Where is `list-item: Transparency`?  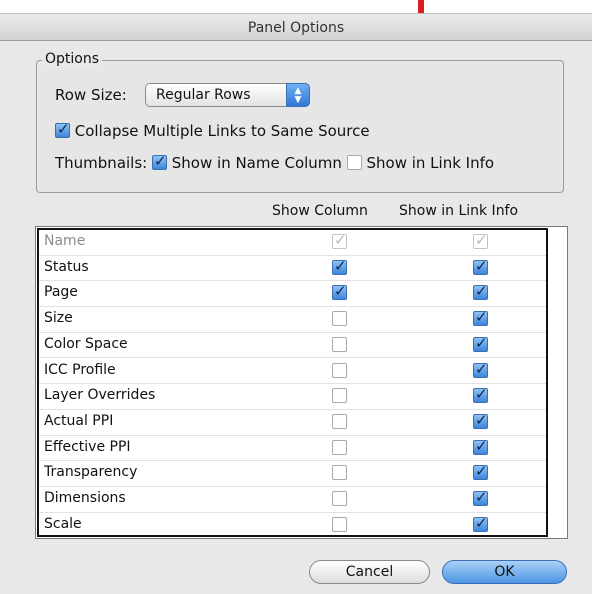
list-item: Transparency is located at coordinates (292, 474).